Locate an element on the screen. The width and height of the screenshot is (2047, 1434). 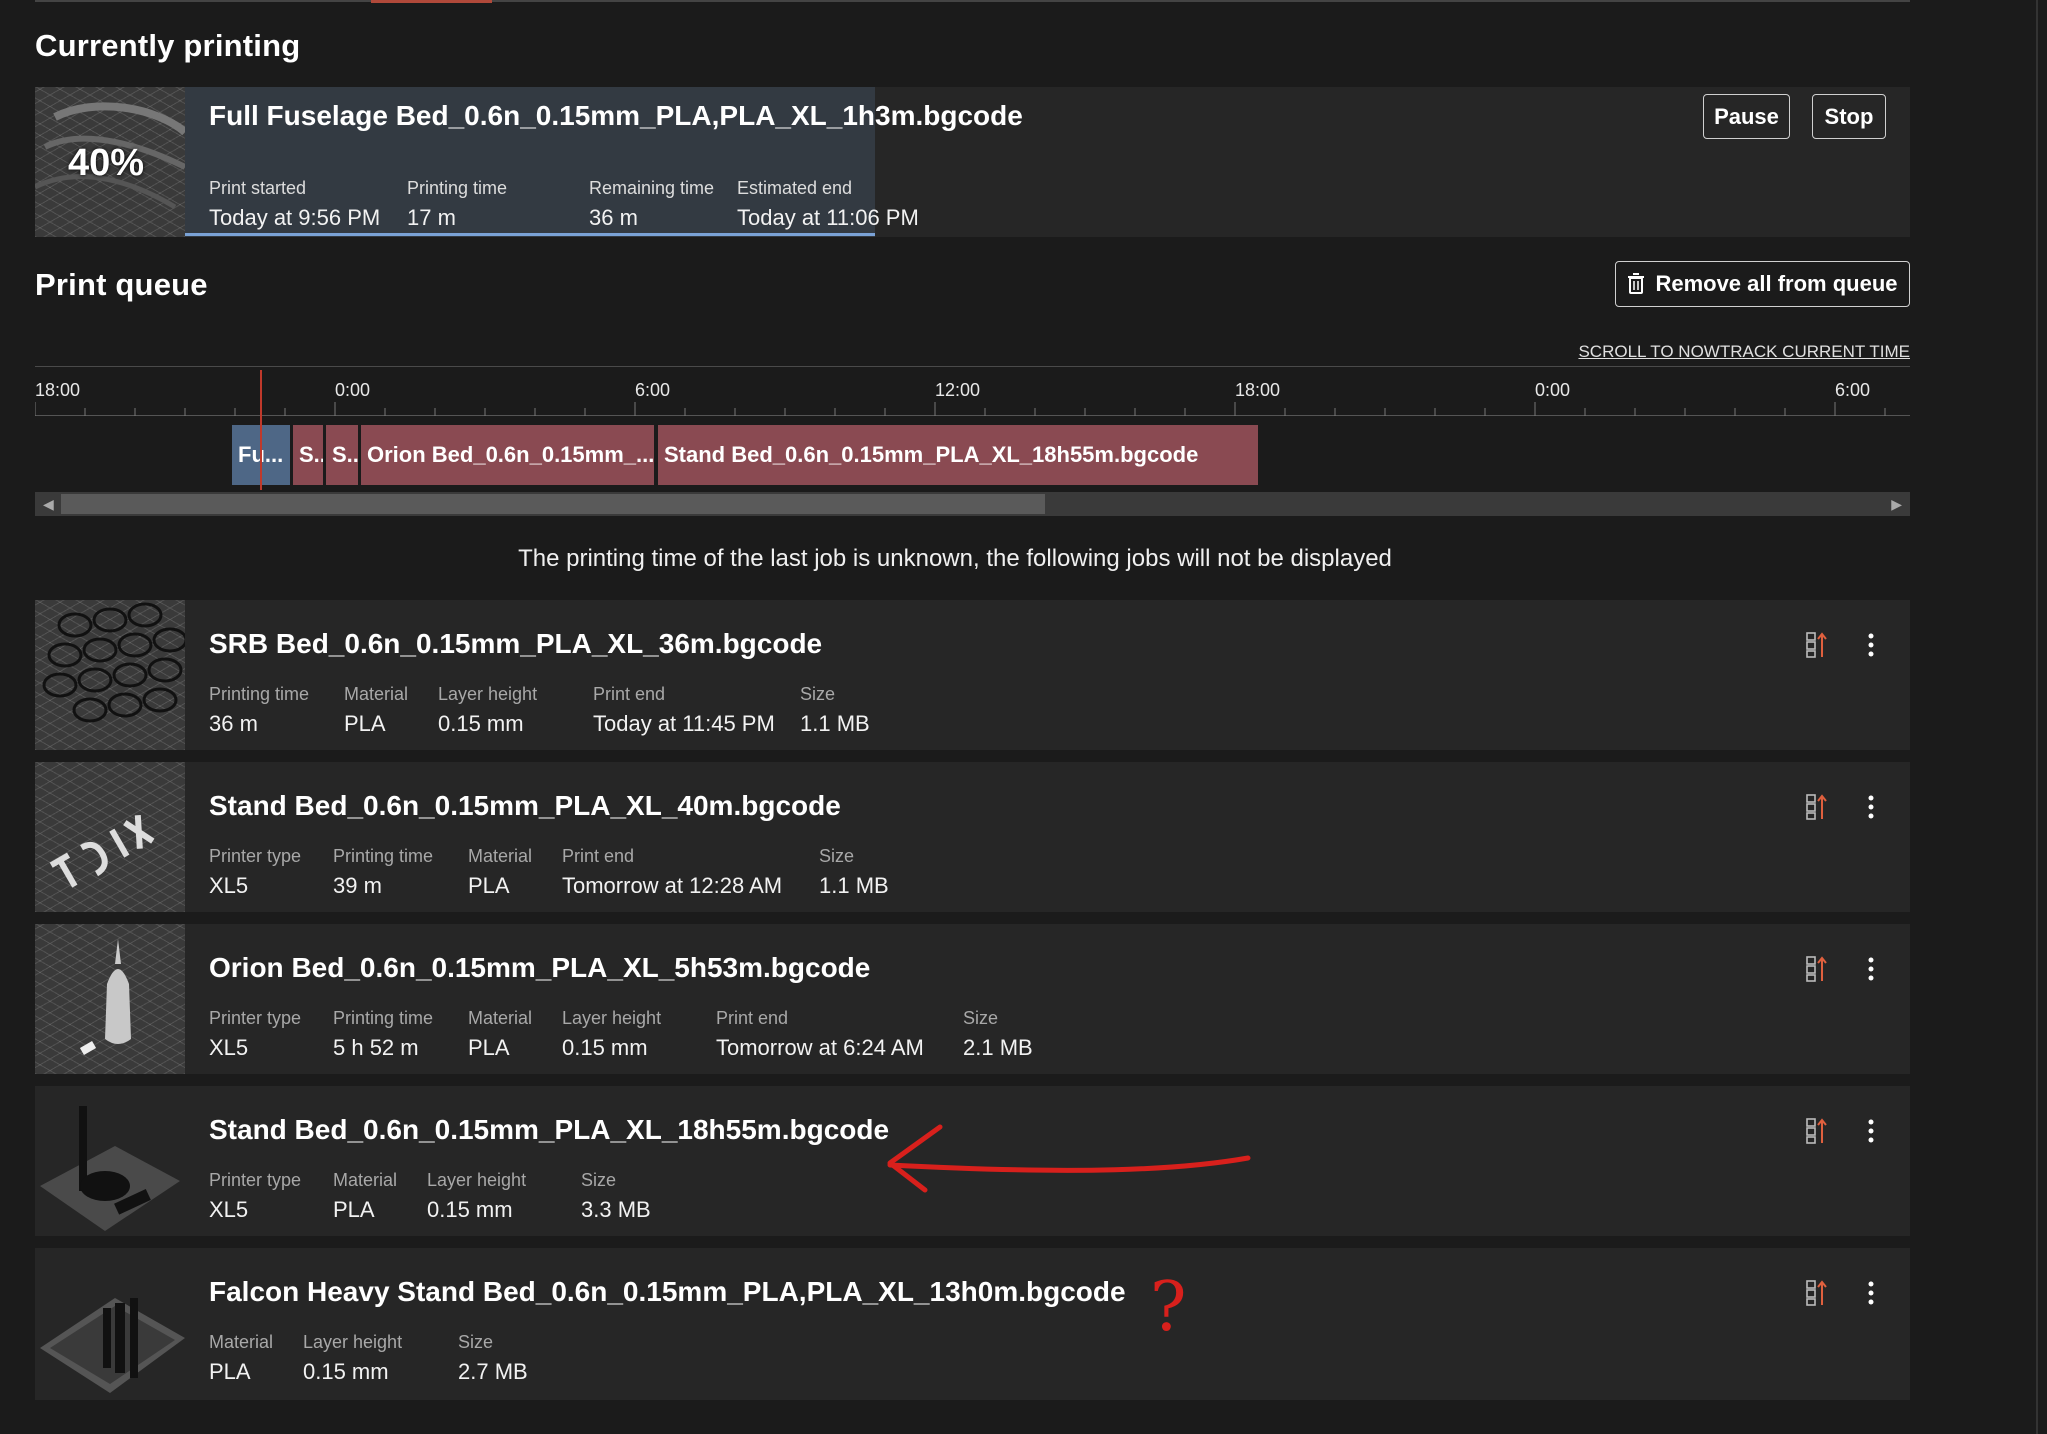
print-progress-line is located at coordinates (530, 234).